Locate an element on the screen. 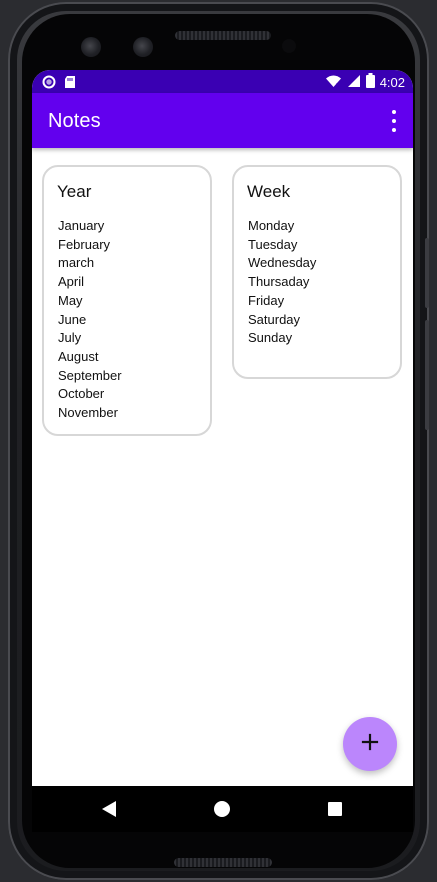 The width and height of the screenshot is (437, 882). volume-button is located at coordinates (427, 375).